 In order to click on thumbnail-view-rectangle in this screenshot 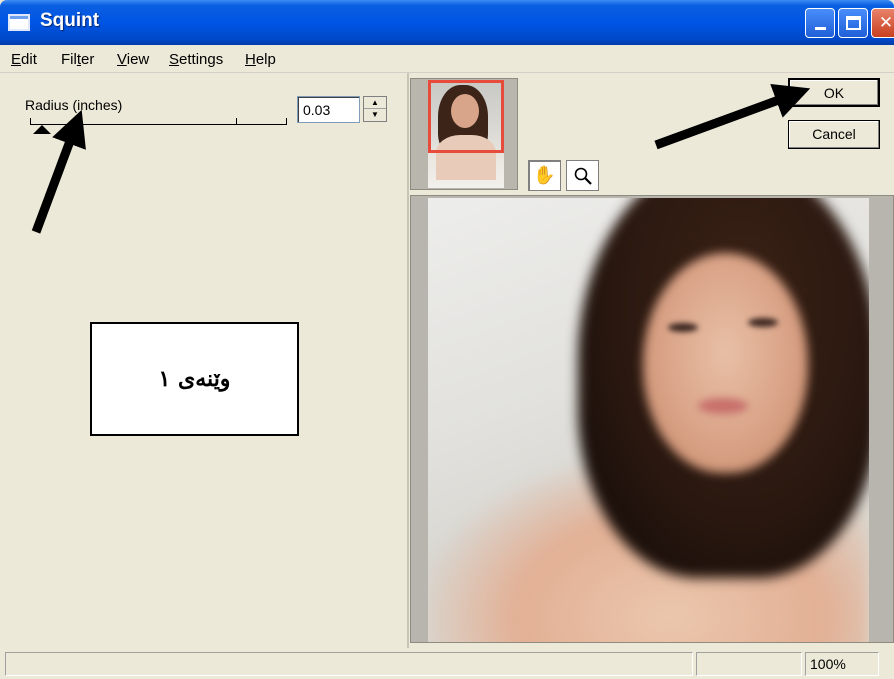, I will do `click(466, 116)`.